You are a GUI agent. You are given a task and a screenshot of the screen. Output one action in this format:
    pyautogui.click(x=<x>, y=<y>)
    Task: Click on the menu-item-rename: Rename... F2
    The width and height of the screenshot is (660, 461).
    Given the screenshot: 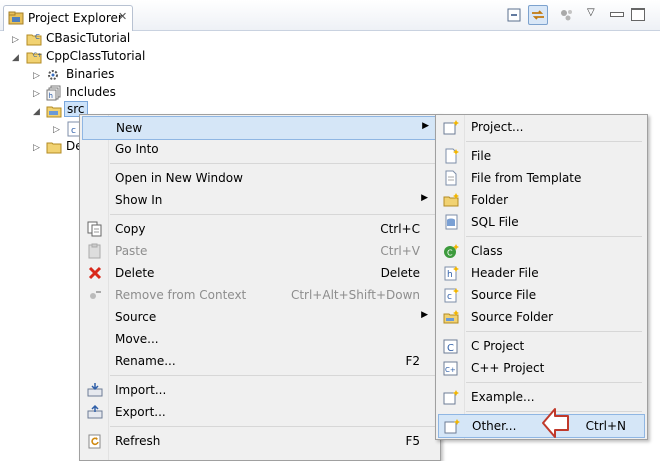 What is the action you would take?
    pyautogui.click(x=259, y=361)
    